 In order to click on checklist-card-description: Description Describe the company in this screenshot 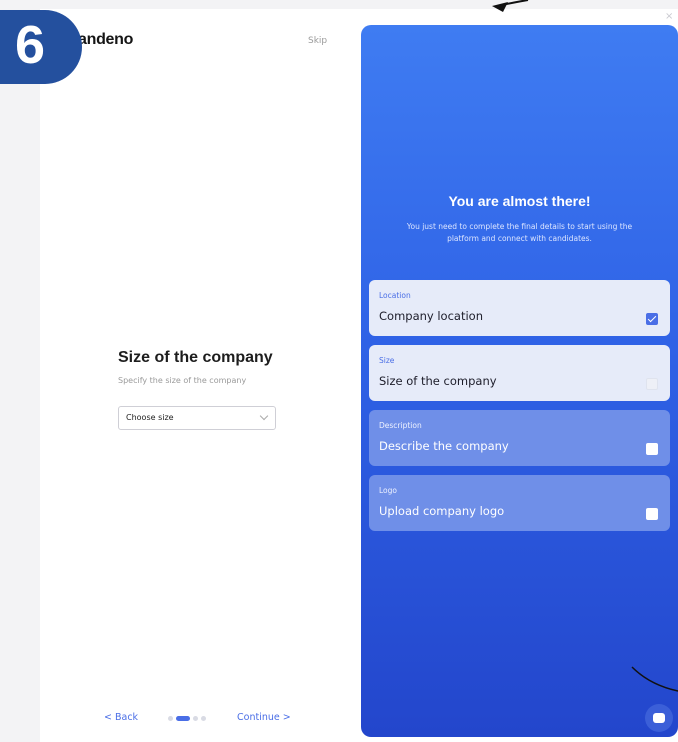, I will do `click(519, 438)`.